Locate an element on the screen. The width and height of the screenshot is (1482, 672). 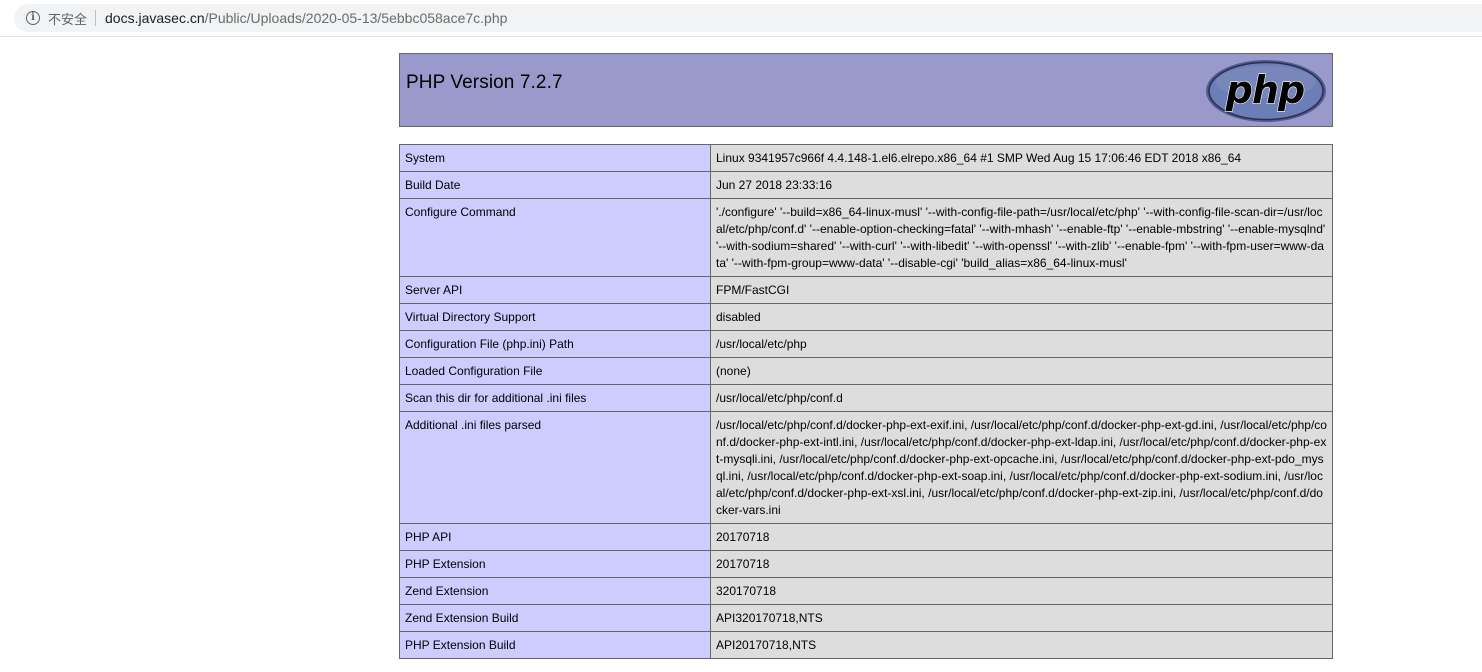
row-value: FPM/FastCGI is located at coordinates (1021, 290).